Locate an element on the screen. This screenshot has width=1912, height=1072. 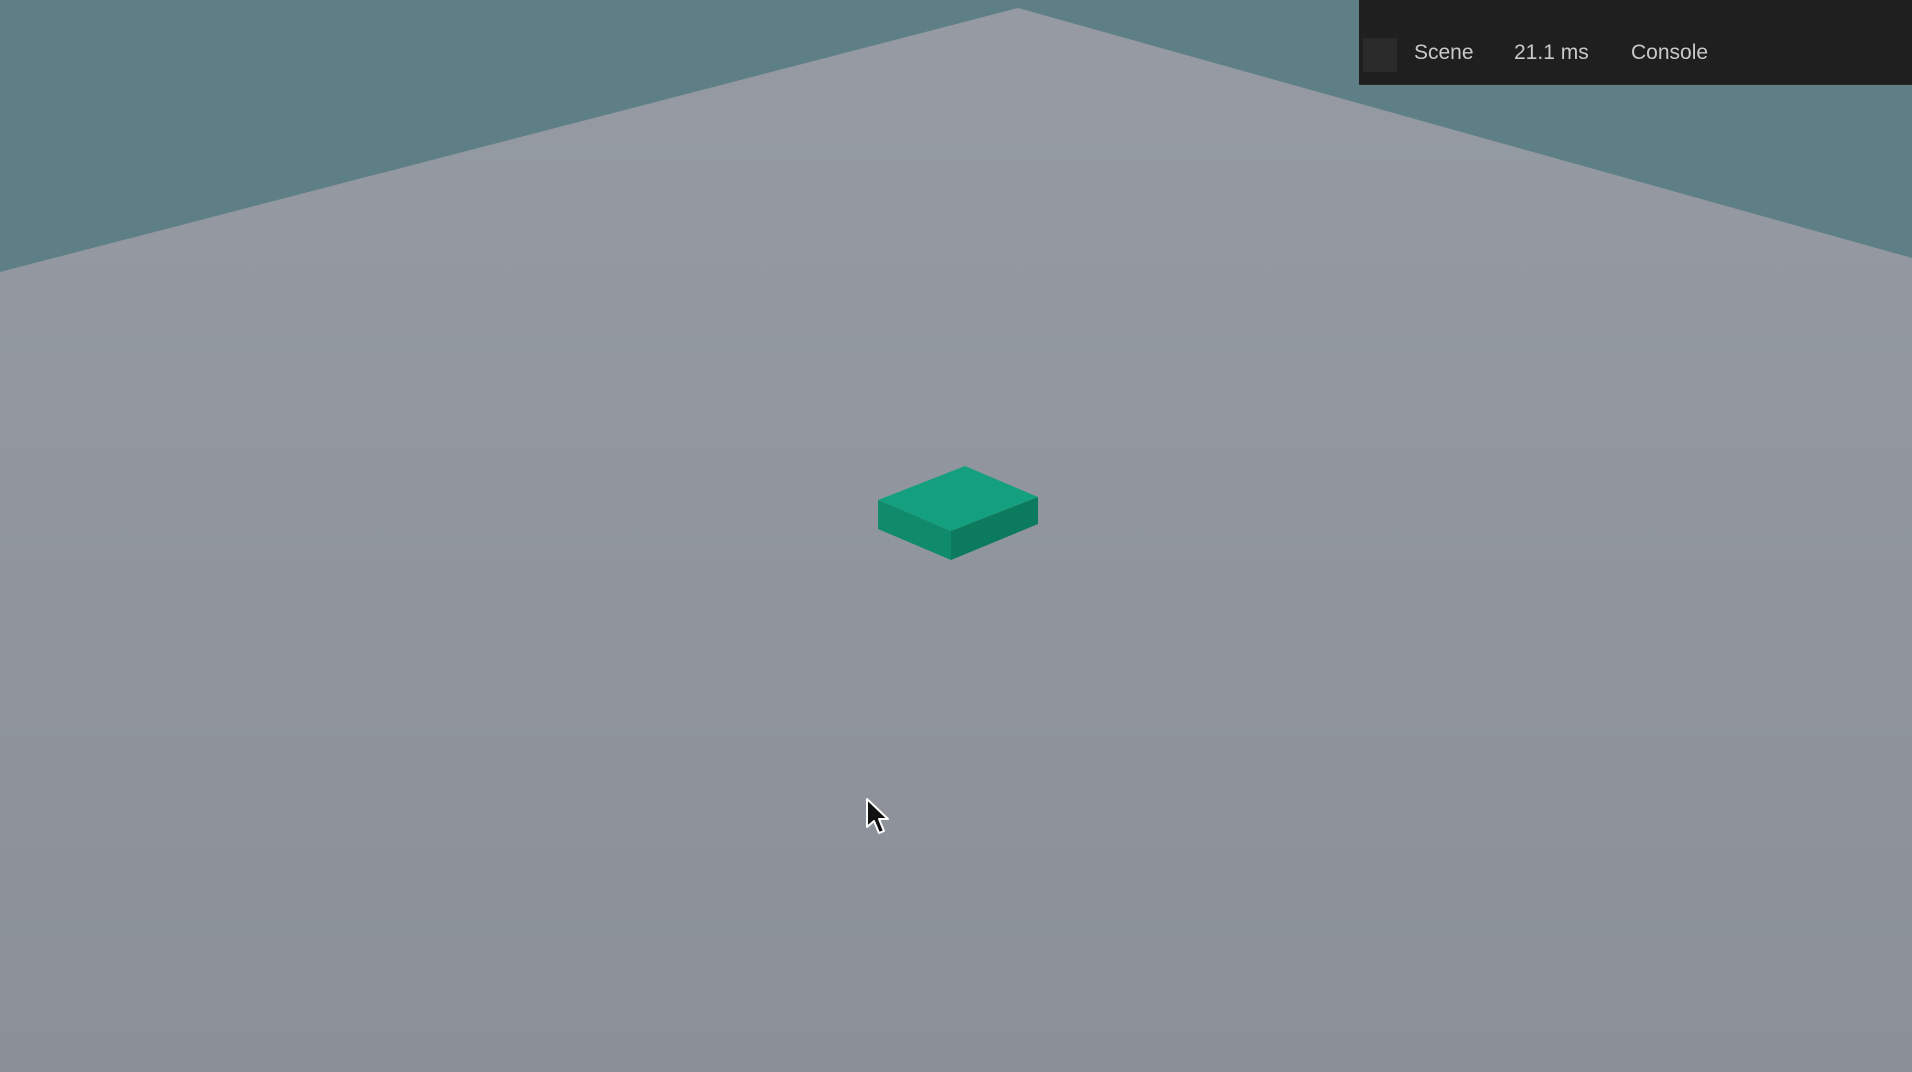
scene-tab: Scene is located at coordinates (1444, 53).